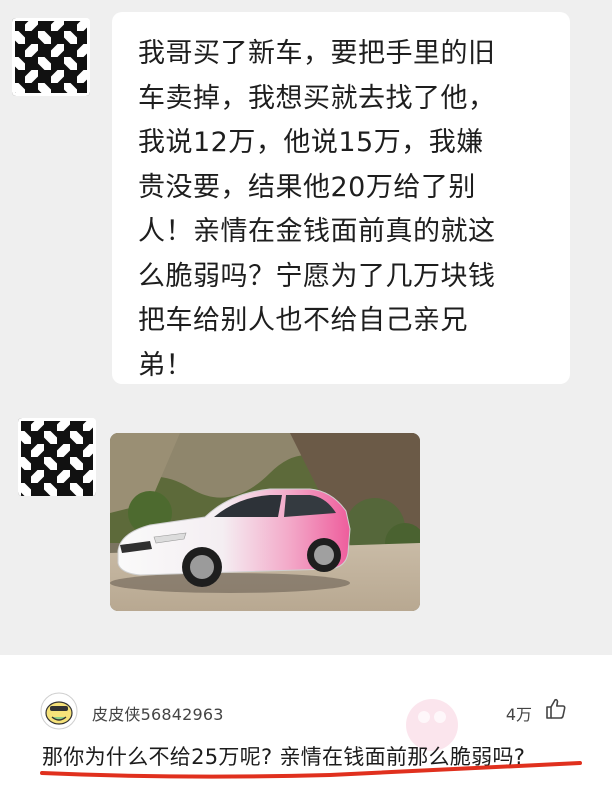 Image resolution: width=612 pixels, height=800 pixels. Describe the element at coordinates (284, 757) in the screenshot. I see `comment-text: 那你为什么不给25万呢? 亲情在钱面前那么脆弱吗?` at that location.